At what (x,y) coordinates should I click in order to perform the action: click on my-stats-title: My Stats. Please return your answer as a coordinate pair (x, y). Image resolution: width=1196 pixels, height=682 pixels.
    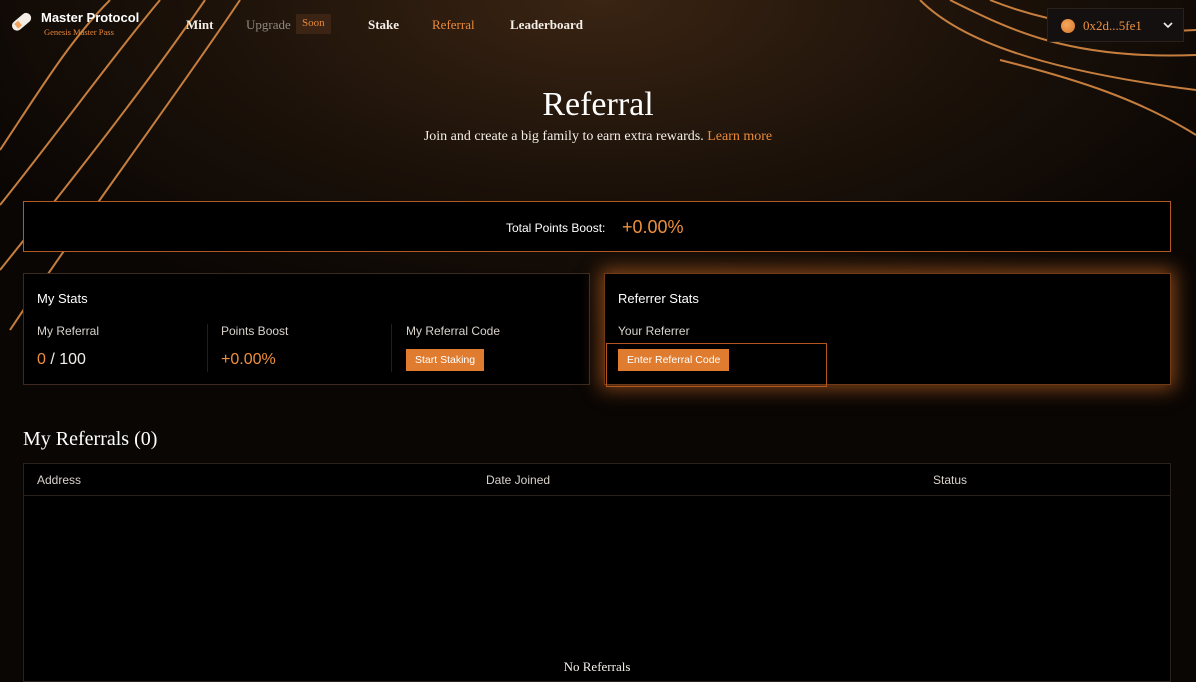
    Looking at the image, I should click on (62, 298).